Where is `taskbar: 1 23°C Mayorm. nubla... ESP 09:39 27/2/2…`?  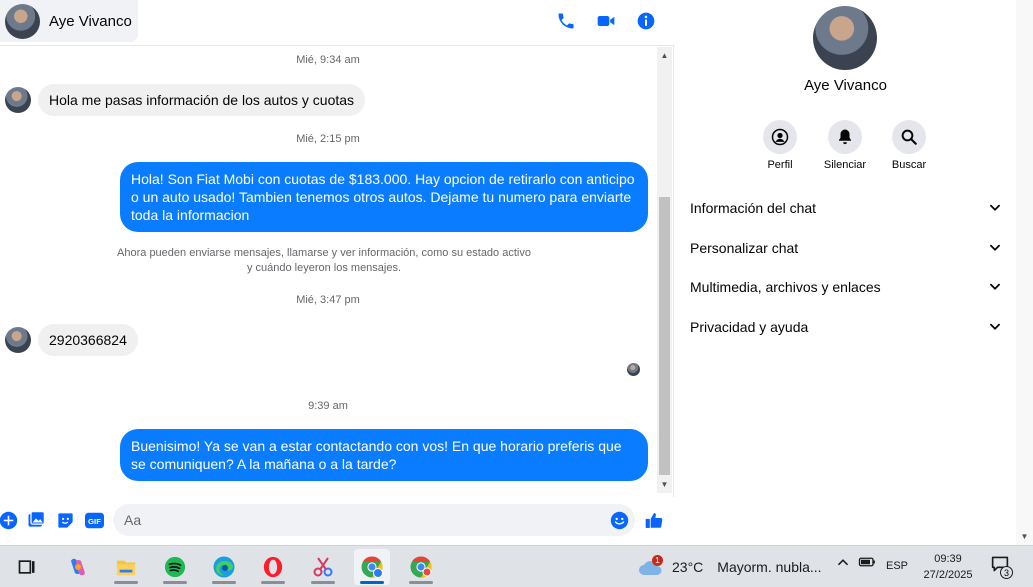 taskbar: 1 23°C Mayorm. nubla... ESP 09:39 27/2/2… is located at coordinates (516, 566).